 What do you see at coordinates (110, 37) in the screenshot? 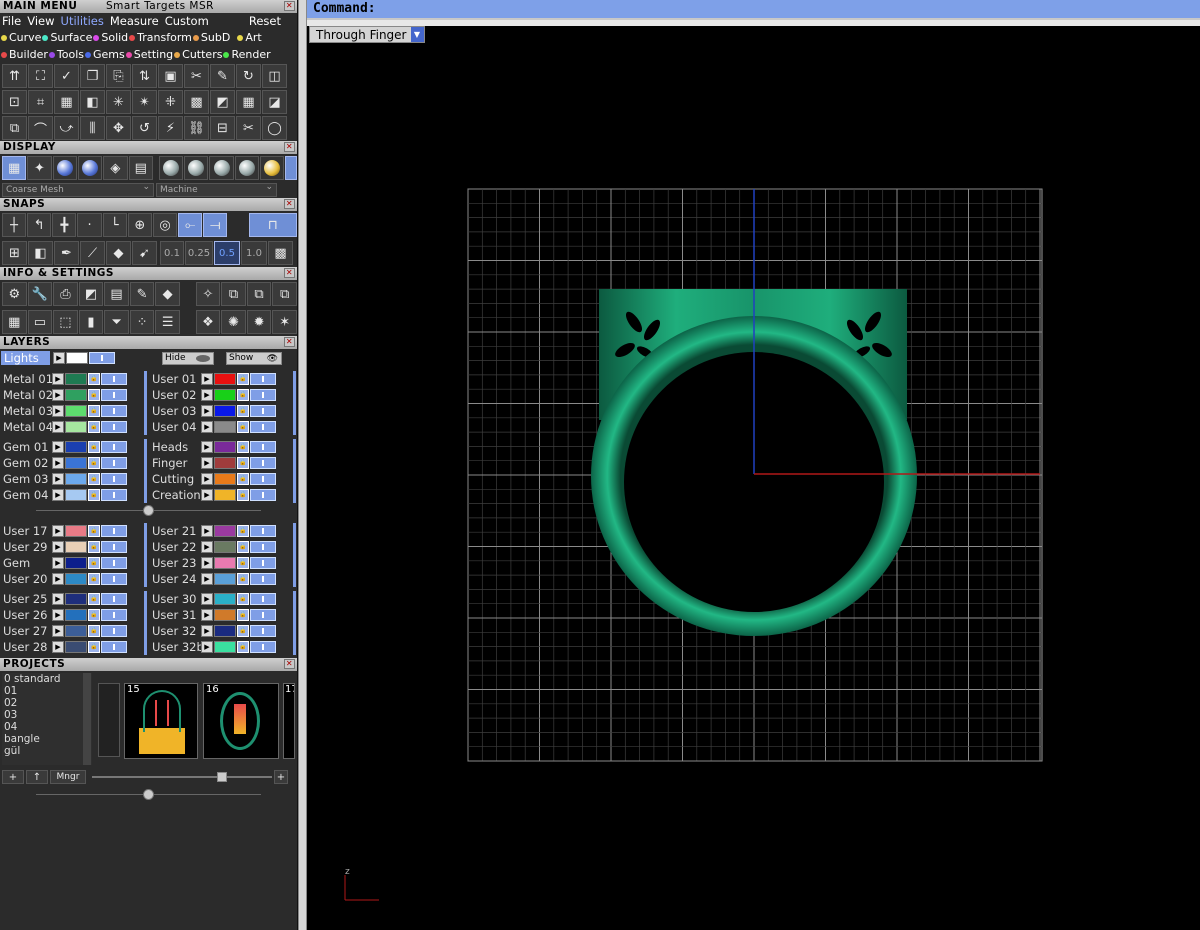
I see `tab-solid: Solid` at bounding box center [110, 37].